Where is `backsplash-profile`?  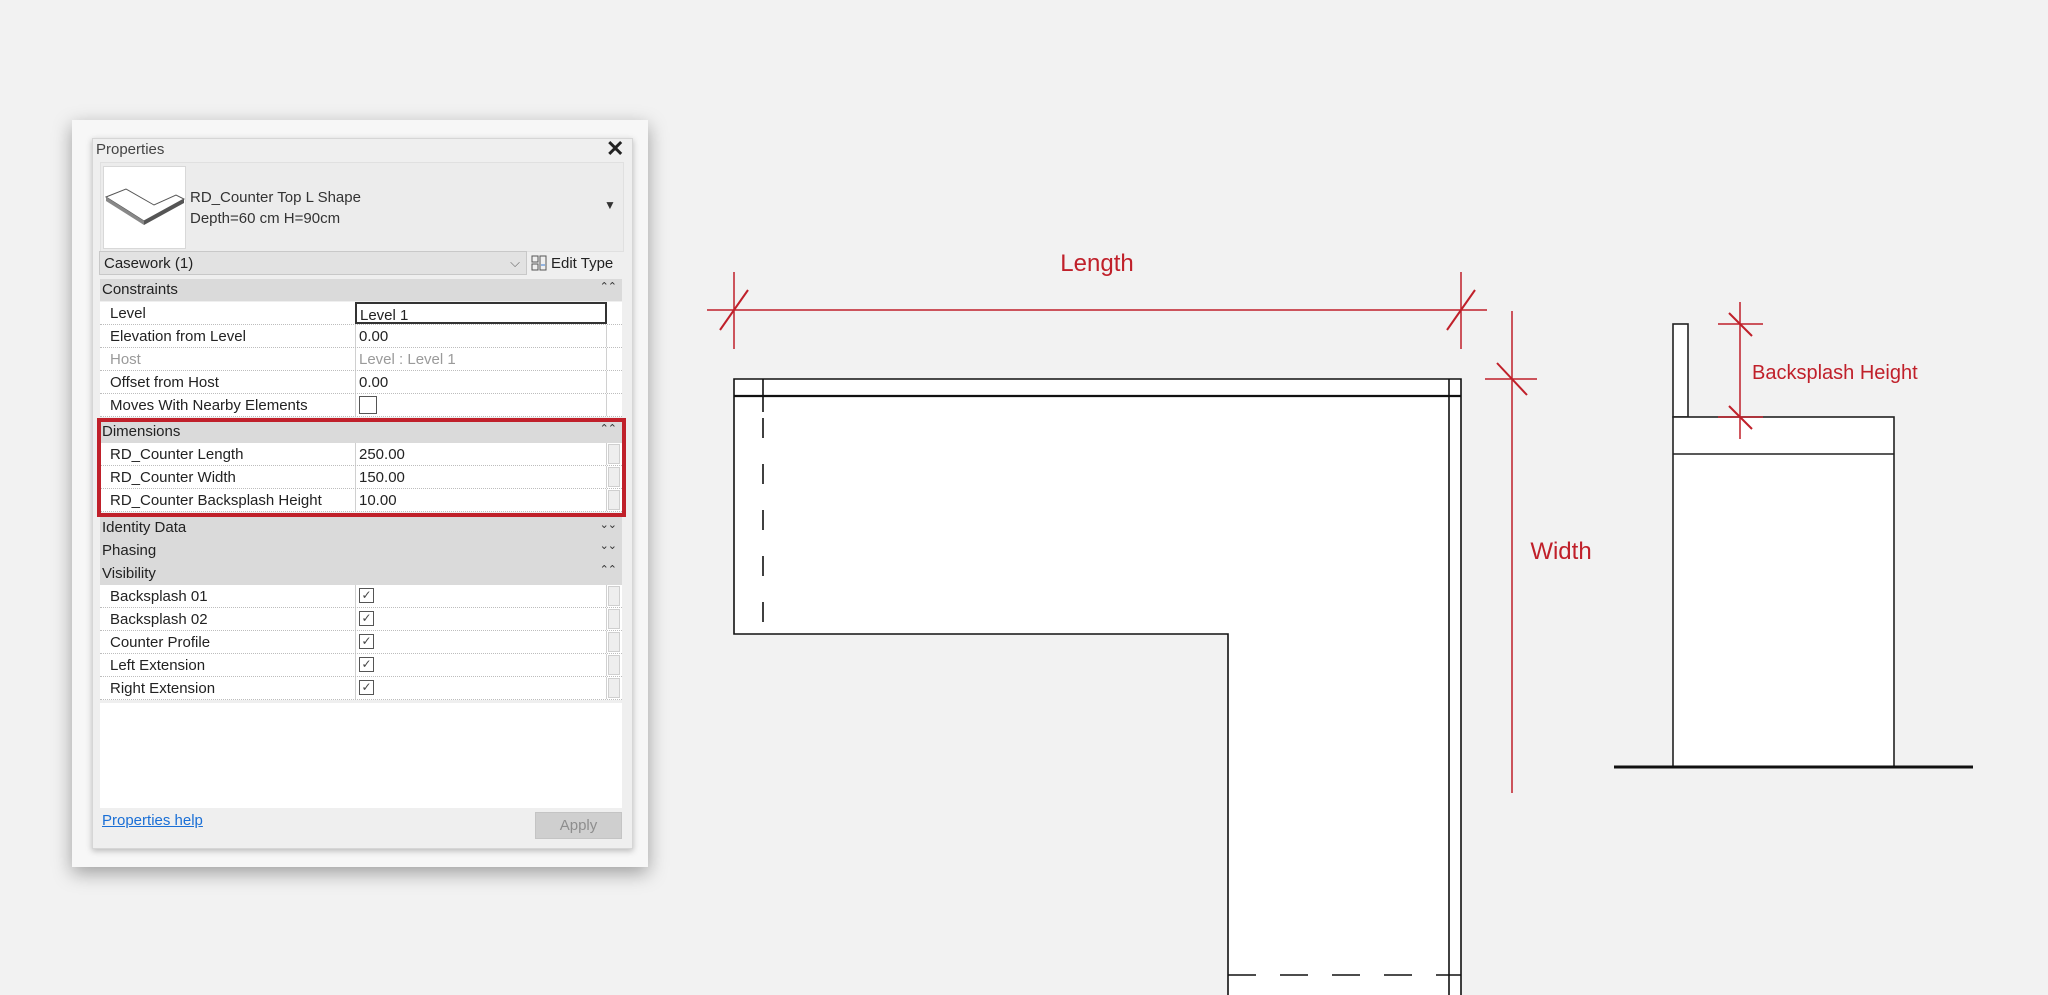
backsplash-profile is located at coordinates (1680, 370).